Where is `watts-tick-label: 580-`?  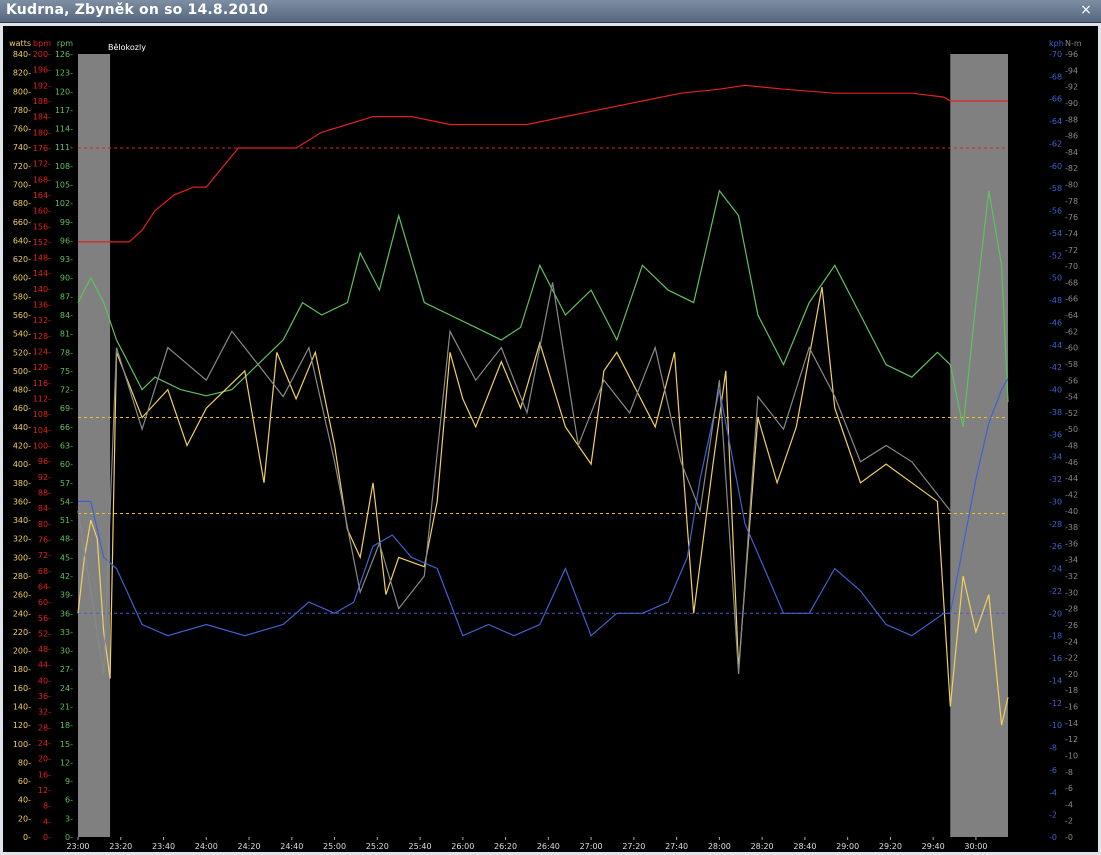 watts-tick-label: 580- is located at coordinates (22, 296).